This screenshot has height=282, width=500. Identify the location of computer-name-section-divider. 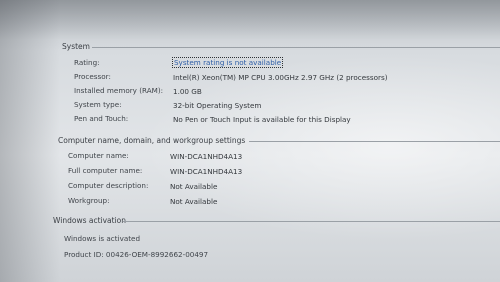
(374, 141).